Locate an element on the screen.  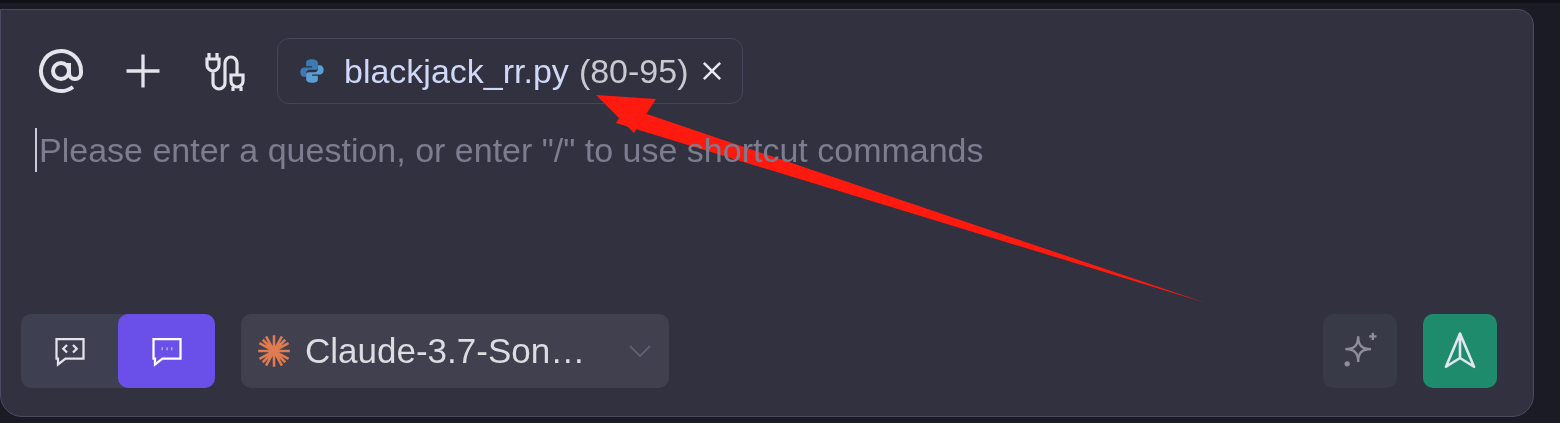
chat-mode-button is located at coordinates (166, 351).